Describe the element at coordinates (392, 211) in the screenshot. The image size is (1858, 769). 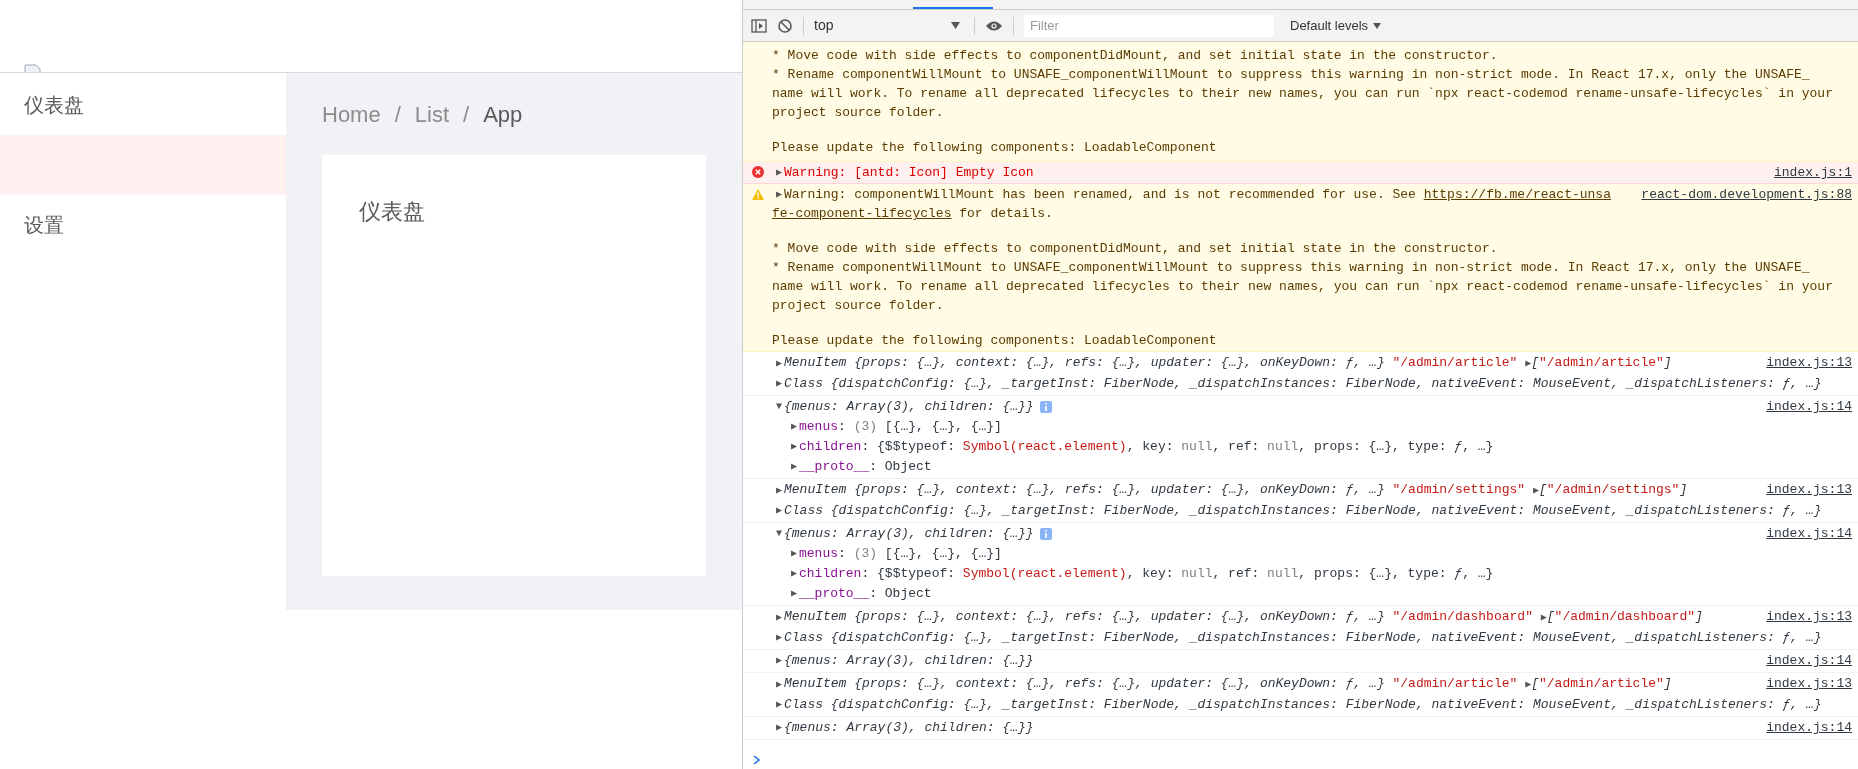
I see `card-text: 仪表盘` at that location.